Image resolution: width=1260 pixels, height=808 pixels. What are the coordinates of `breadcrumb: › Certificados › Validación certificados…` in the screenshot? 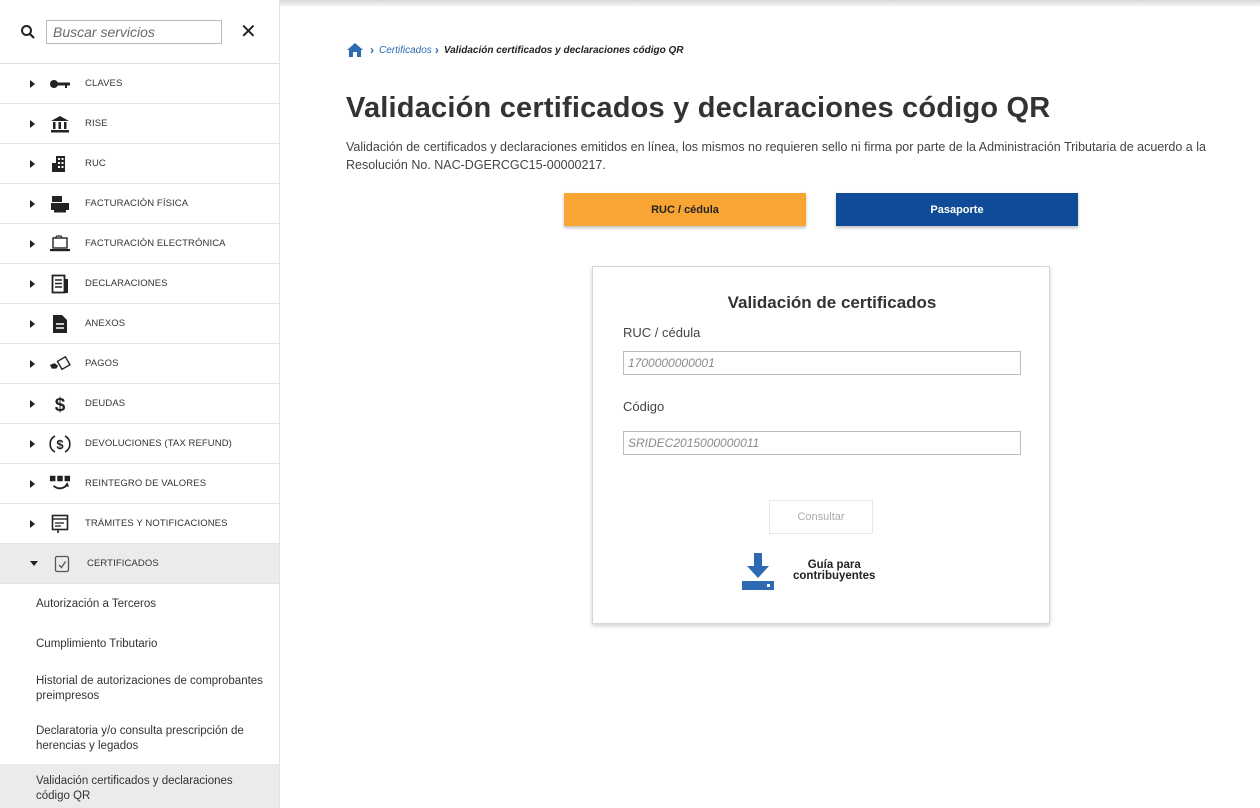 It's located at (515, 50).